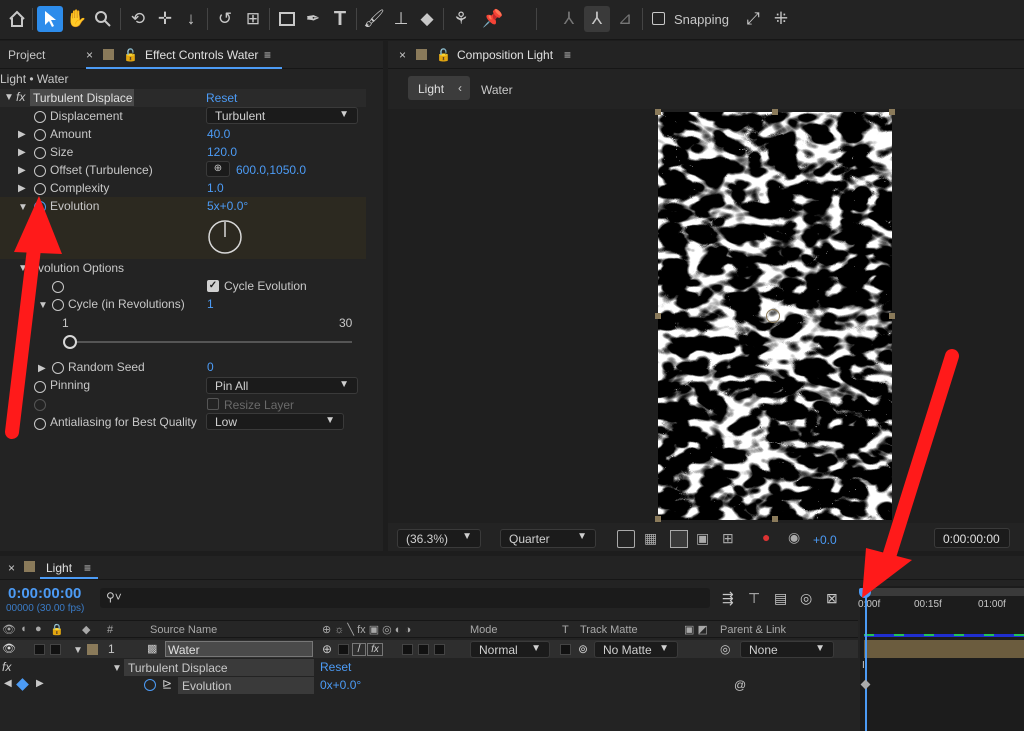 This screenshot has height=731, width=1024. What do you see at coordinates (211, 342) in the screenshot?
I see `cycle-slider-track` at bounding box center [211, 342].